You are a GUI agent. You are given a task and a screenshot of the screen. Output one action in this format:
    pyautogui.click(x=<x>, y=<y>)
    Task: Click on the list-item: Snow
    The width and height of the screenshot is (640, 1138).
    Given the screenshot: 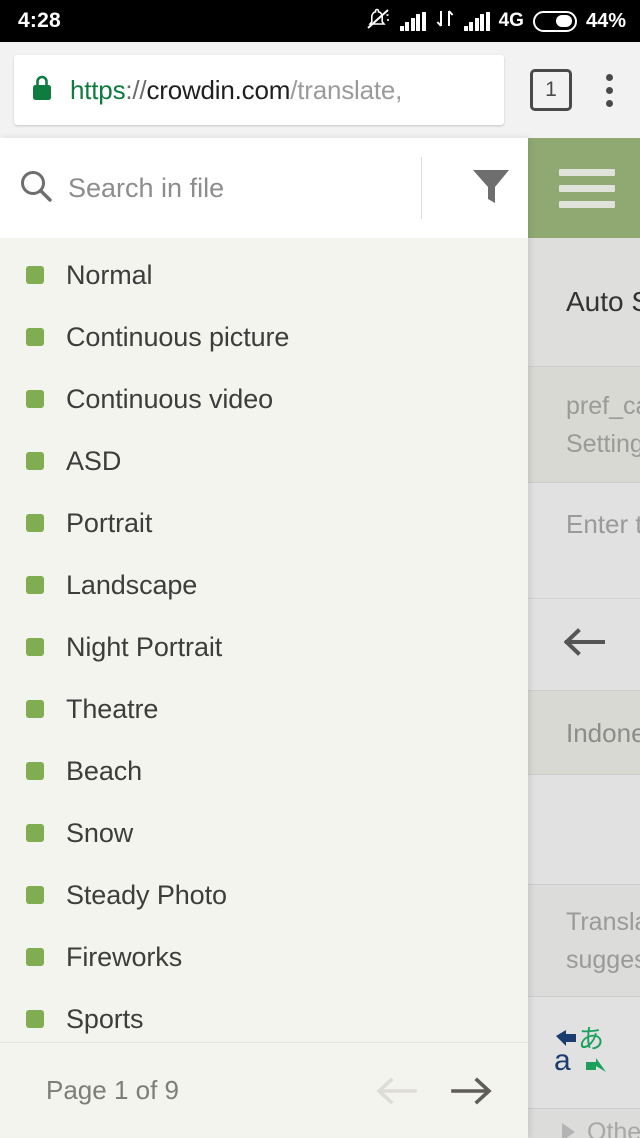 What is the action you would take?
    pyautogui.click(x=264, y=833)
    